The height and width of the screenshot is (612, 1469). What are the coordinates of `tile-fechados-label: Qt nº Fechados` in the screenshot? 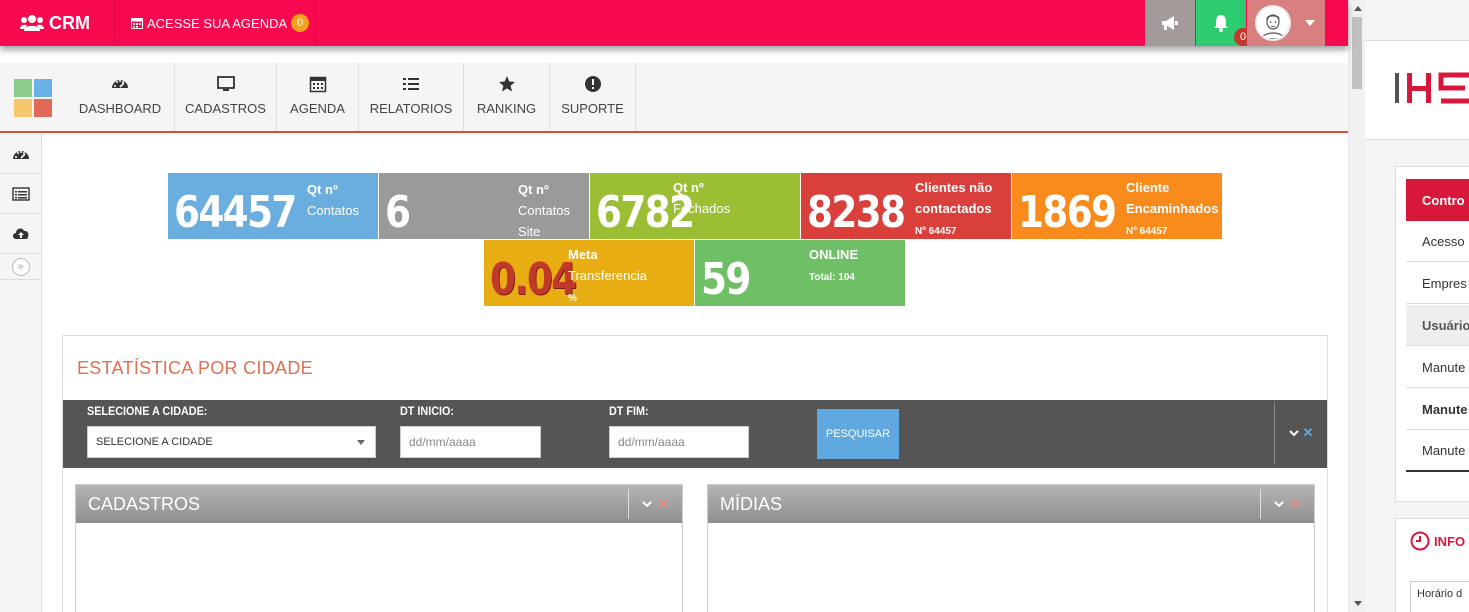 It's located at (701, 198).